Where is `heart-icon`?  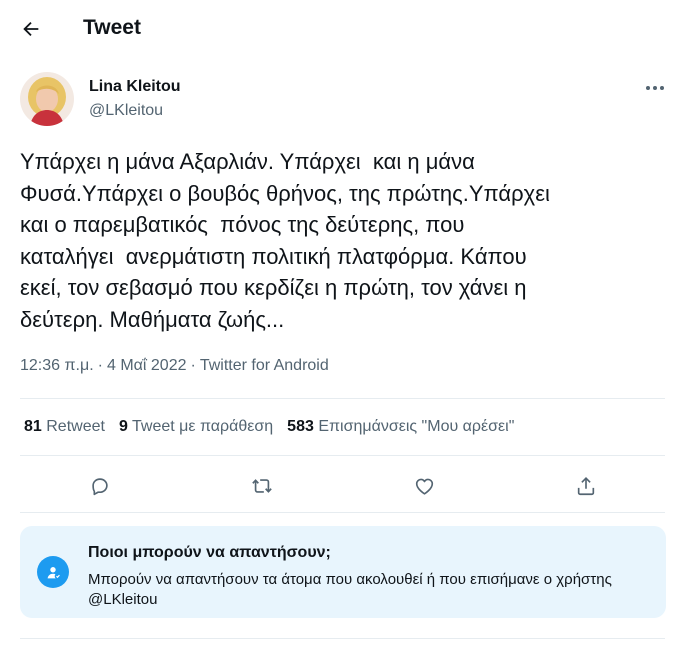
heart-icon is located at coordinates (424, 486).